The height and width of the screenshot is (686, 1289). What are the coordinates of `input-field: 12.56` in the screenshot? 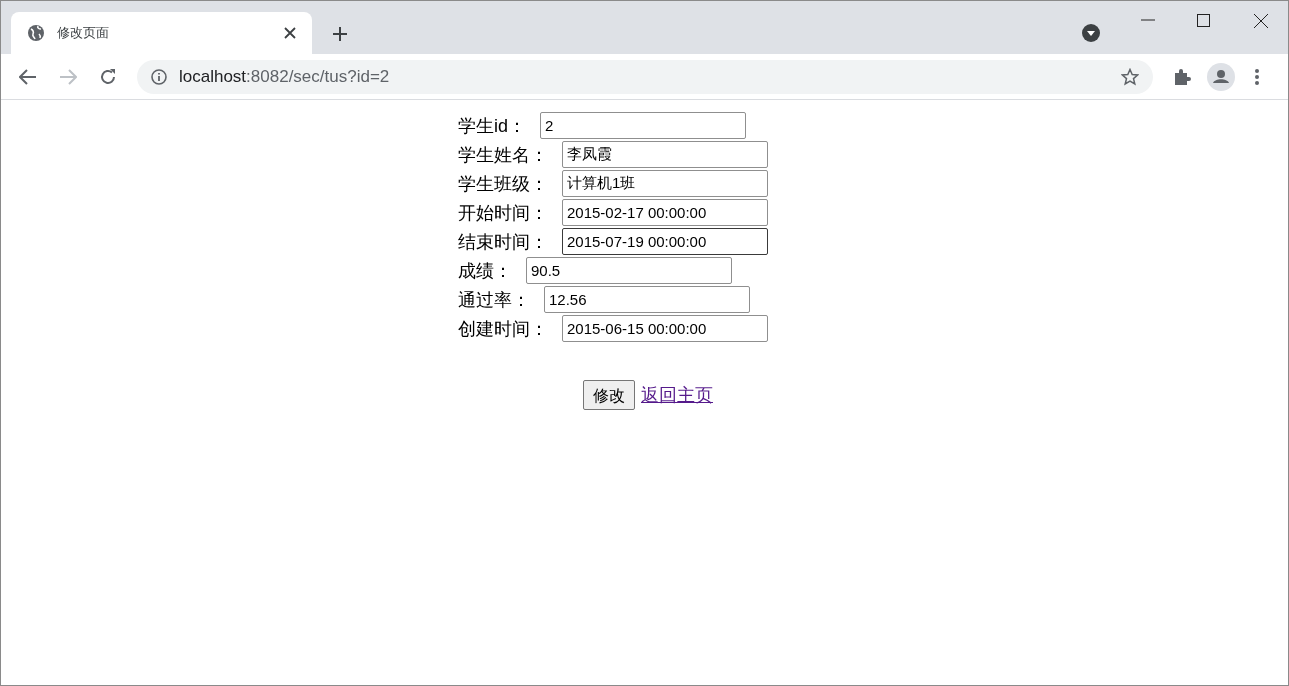 It's located at (647, 299).